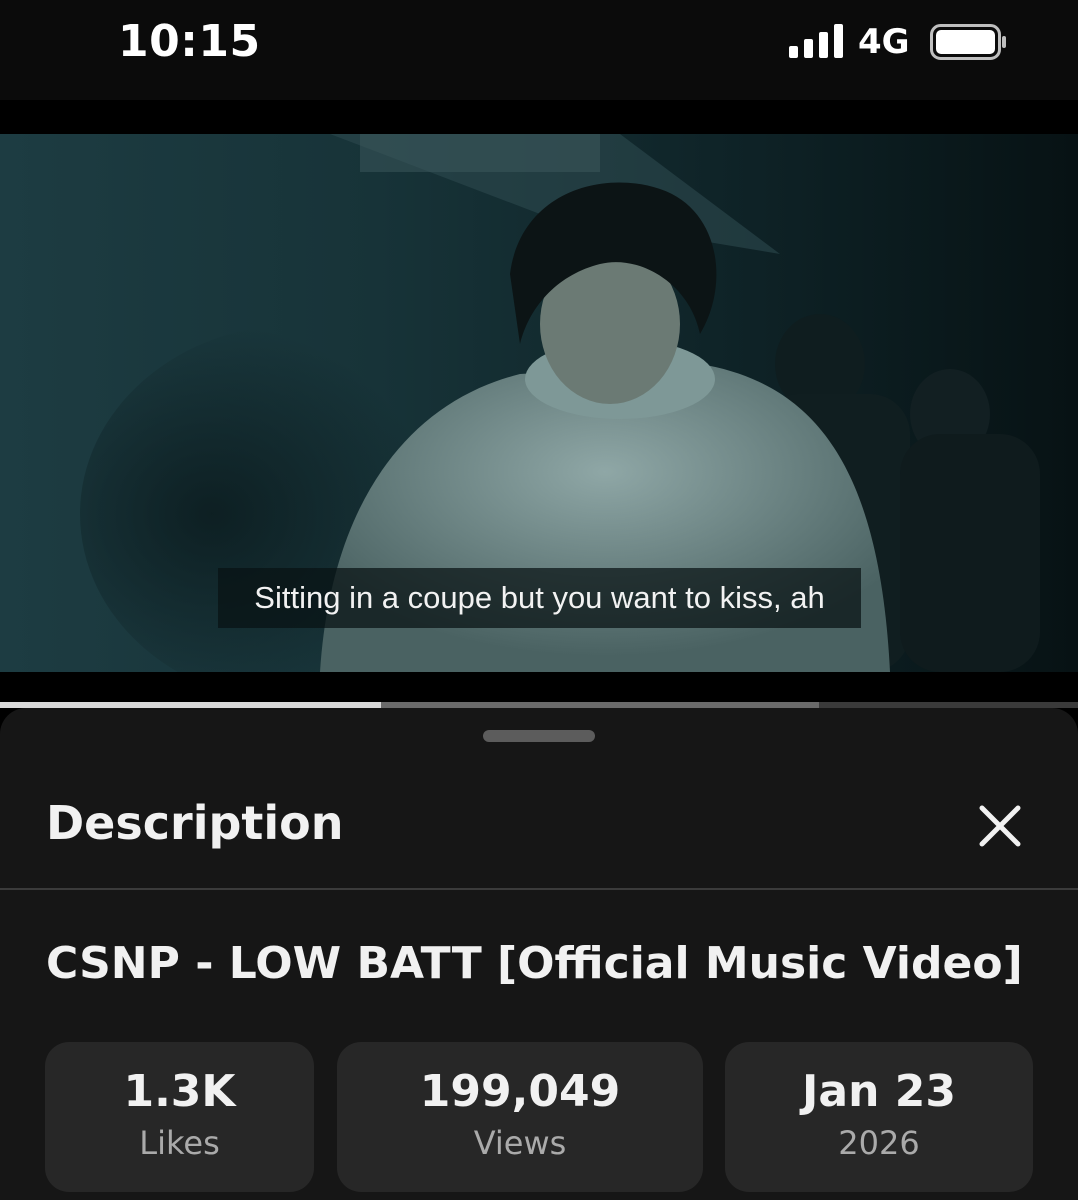 The image size is (1078, 1200). I want to click on battery-icon, so click(968, 42).